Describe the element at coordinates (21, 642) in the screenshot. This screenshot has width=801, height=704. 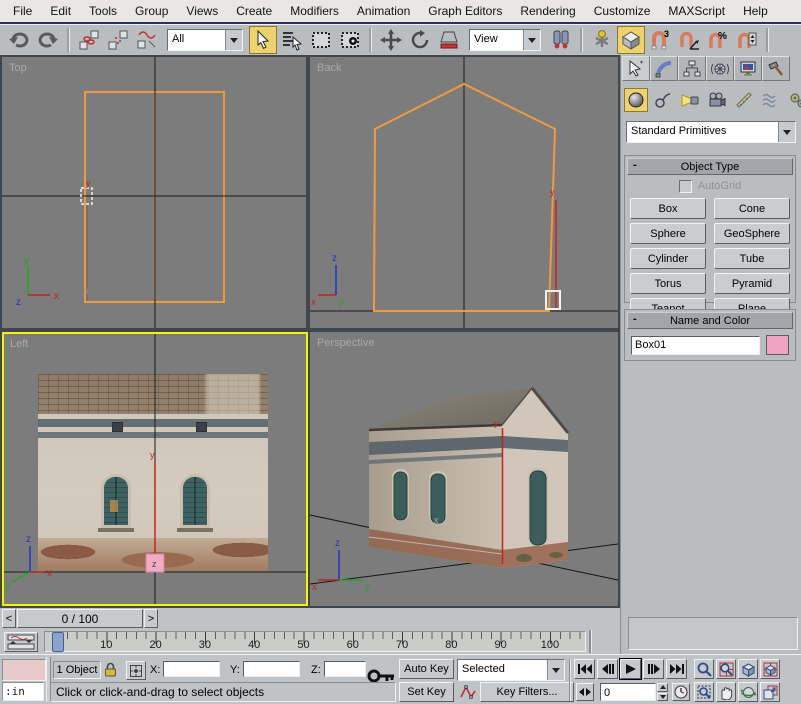
I see `open-mini-curve-editor-icon` at that location.